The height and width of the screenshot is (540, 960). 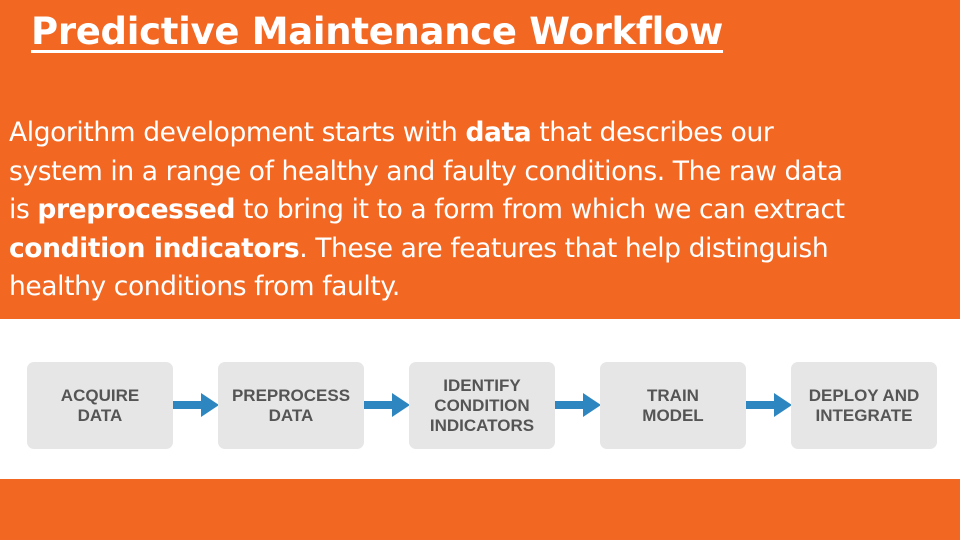 What do you see at coordinates (498, 132) in the screenshot?
I see `keyword-data: data` at bounding box center [498, 132].